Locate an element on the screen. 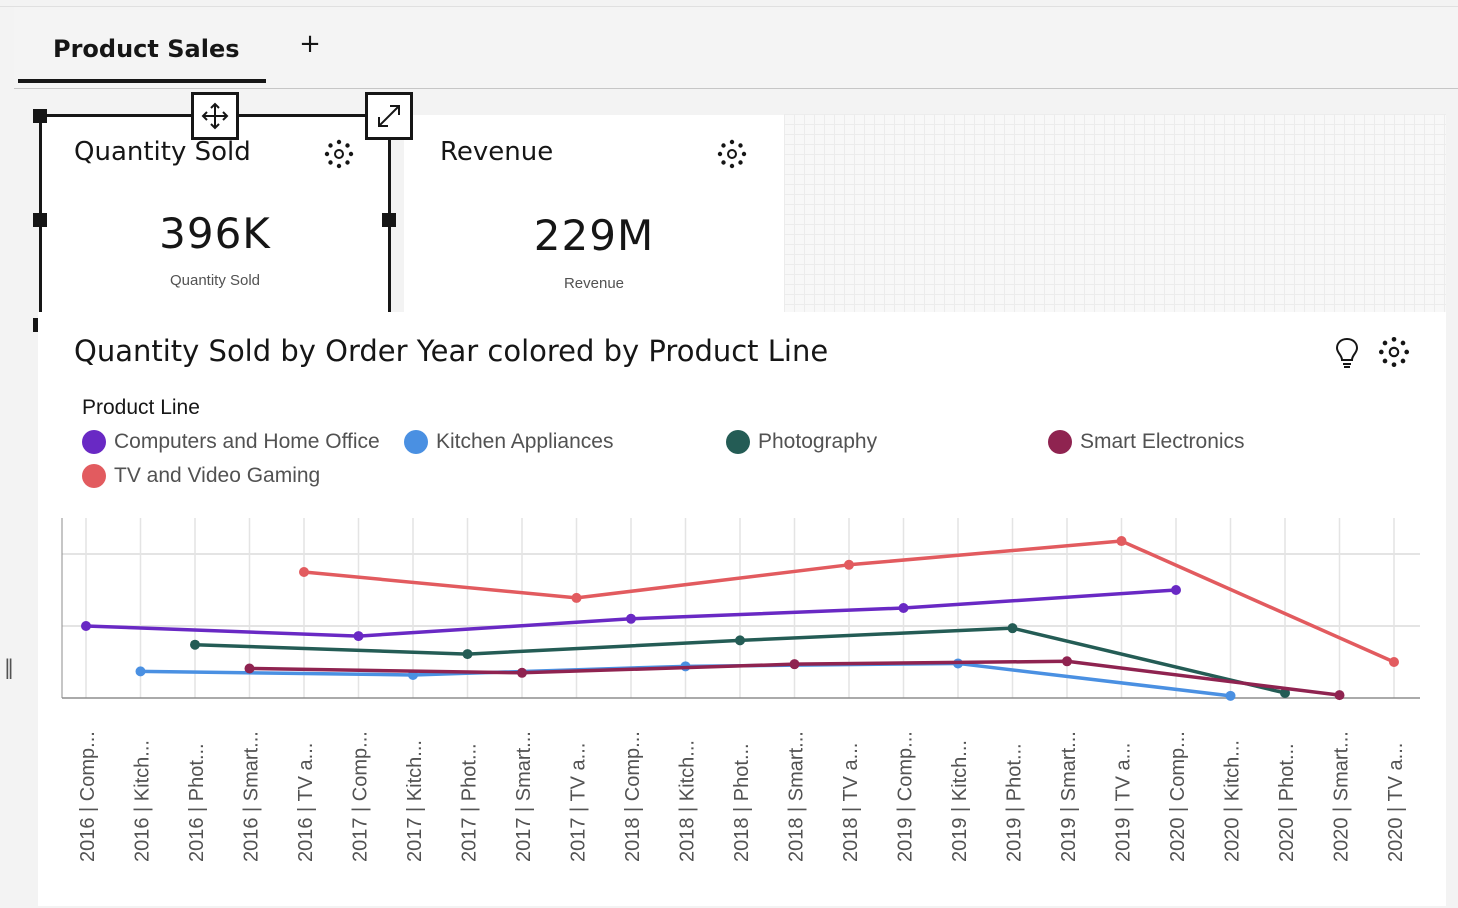  expand-icon is located at coordinates (389, 116).